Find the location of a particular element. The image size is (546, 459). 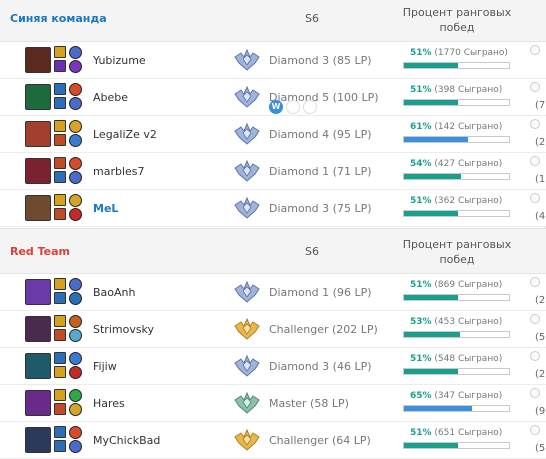

winrate-text: 51% (548 Сыграно) is located at coordinates (456, 359).